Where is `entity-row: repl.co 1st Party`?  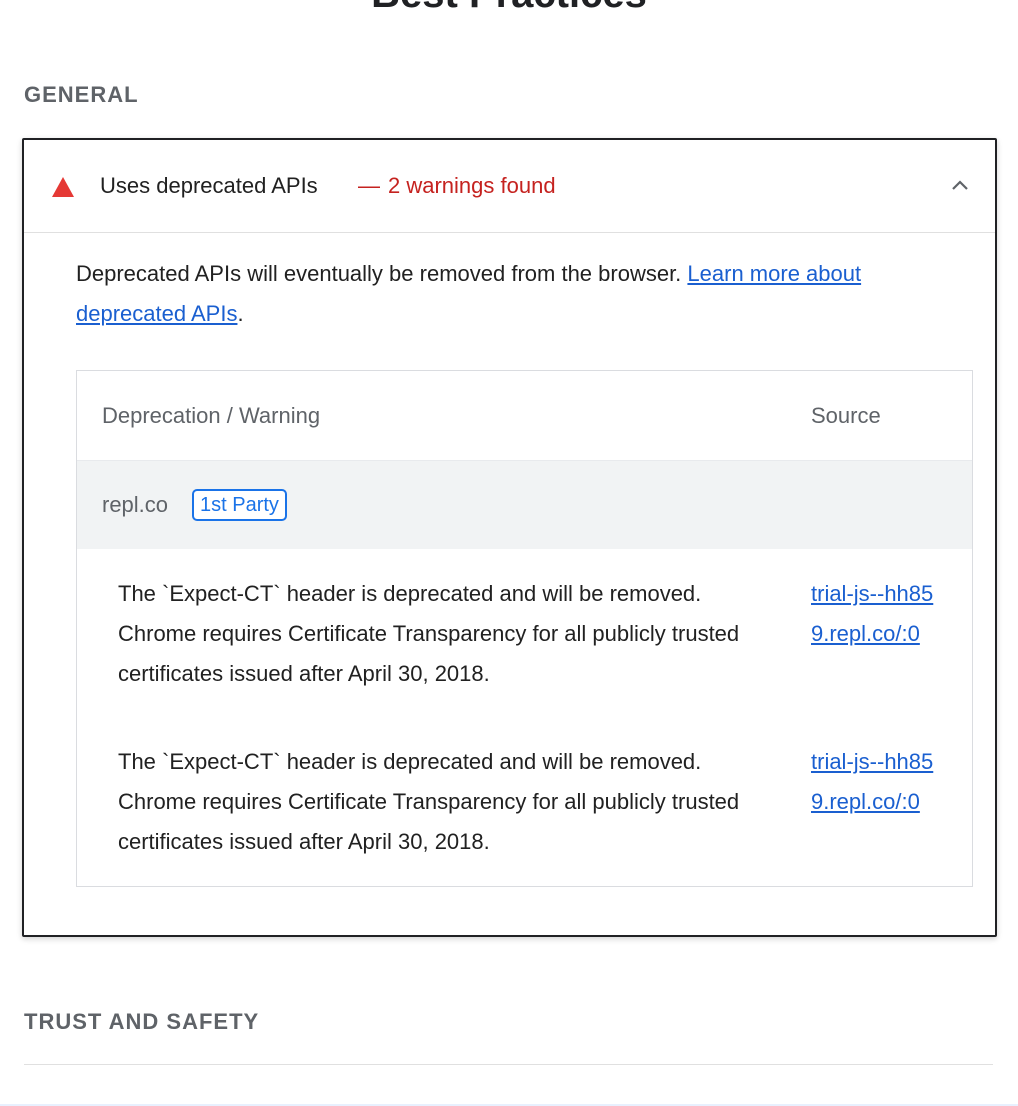 entity-row: repl.co 1st Party is located at coordinates (524, 505).